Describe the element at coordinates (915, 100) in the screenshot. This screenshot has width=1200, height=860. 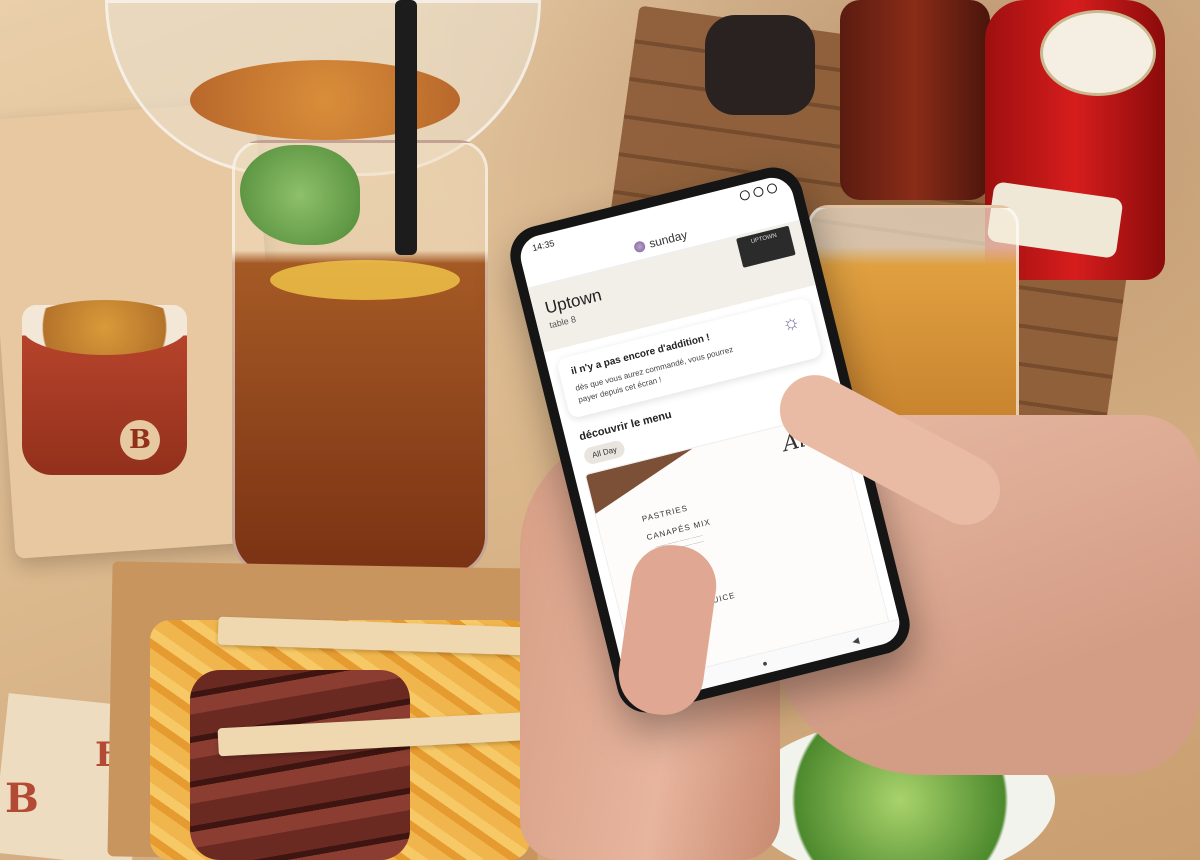
I see `sauce-bottle` at that location.